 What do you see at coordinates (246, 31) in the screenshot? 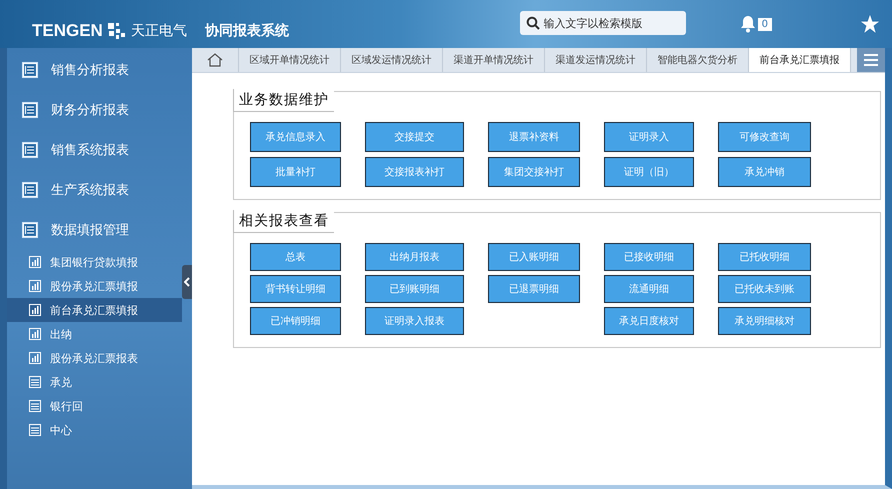
I see `system-title: 协同报表系统` at bounding box center [246, 31].